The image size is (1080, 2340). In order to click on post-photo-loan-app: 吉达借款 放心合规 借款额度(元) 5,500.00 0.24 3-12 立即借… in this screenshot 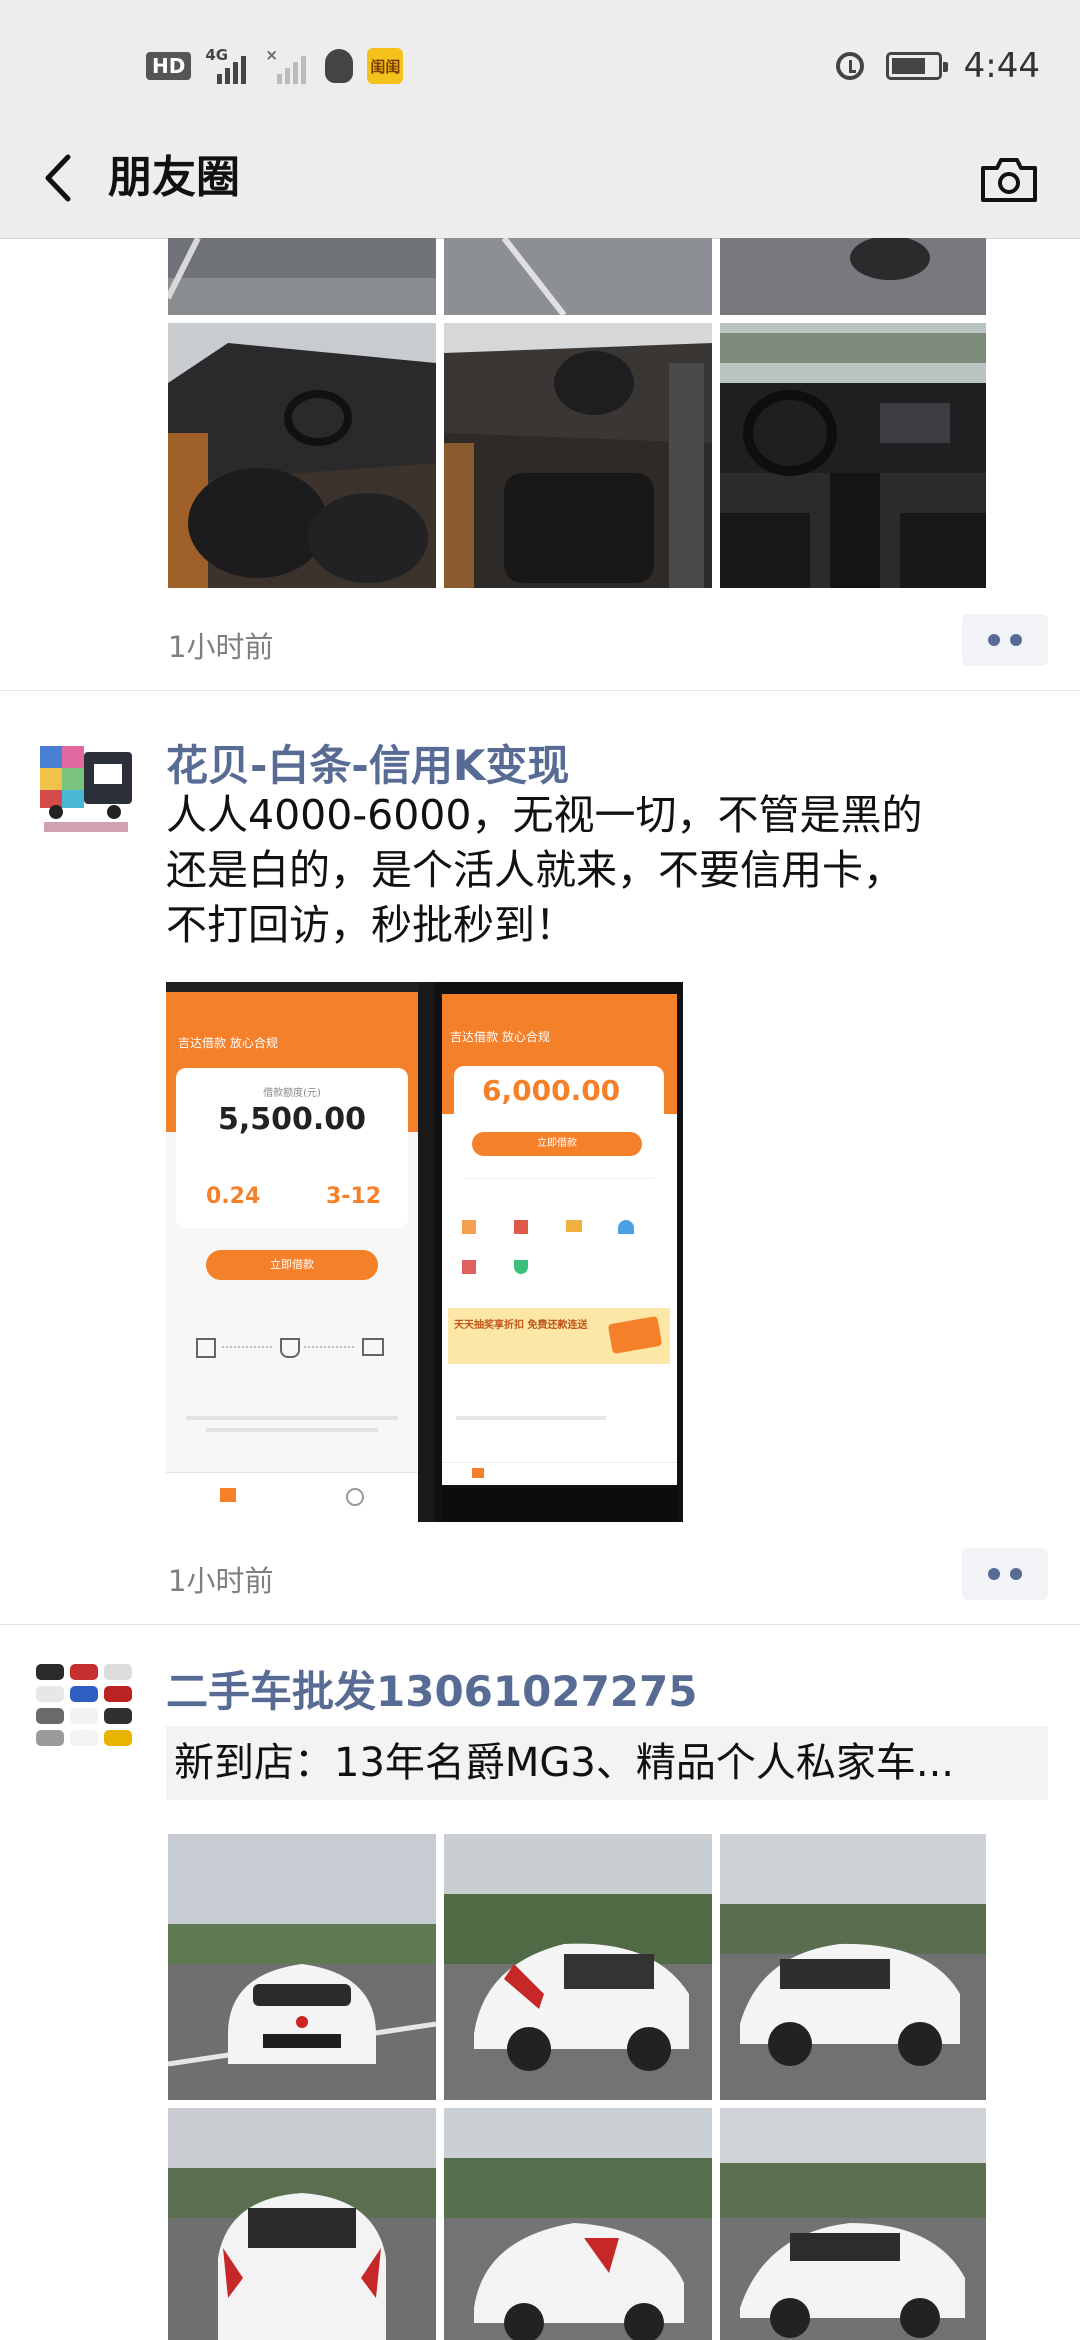, I will do `click(424, 1252)`.